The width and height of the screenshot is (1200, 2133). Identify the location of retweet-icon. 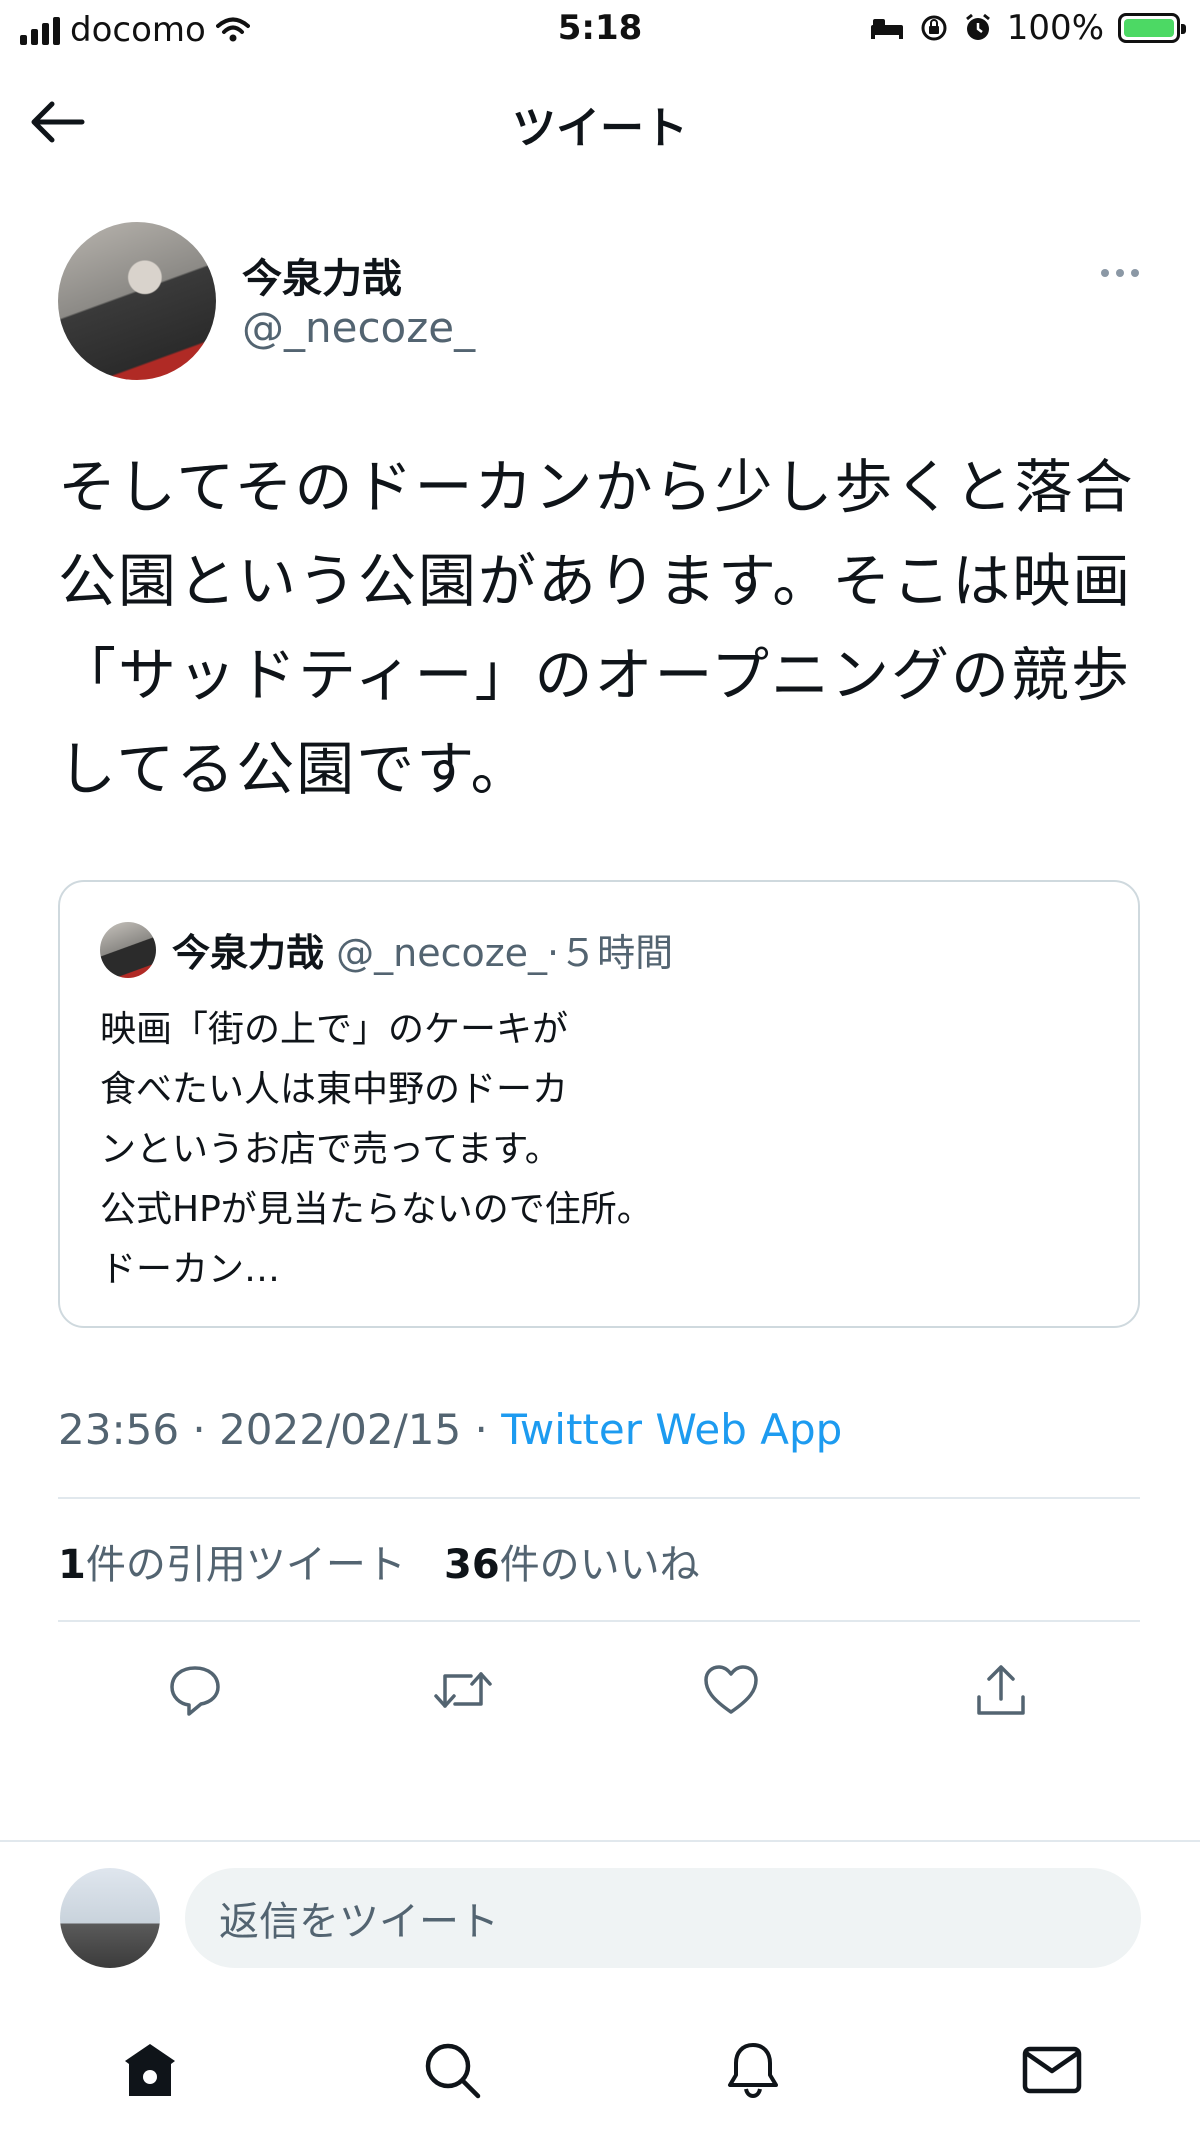
(463, 1690).